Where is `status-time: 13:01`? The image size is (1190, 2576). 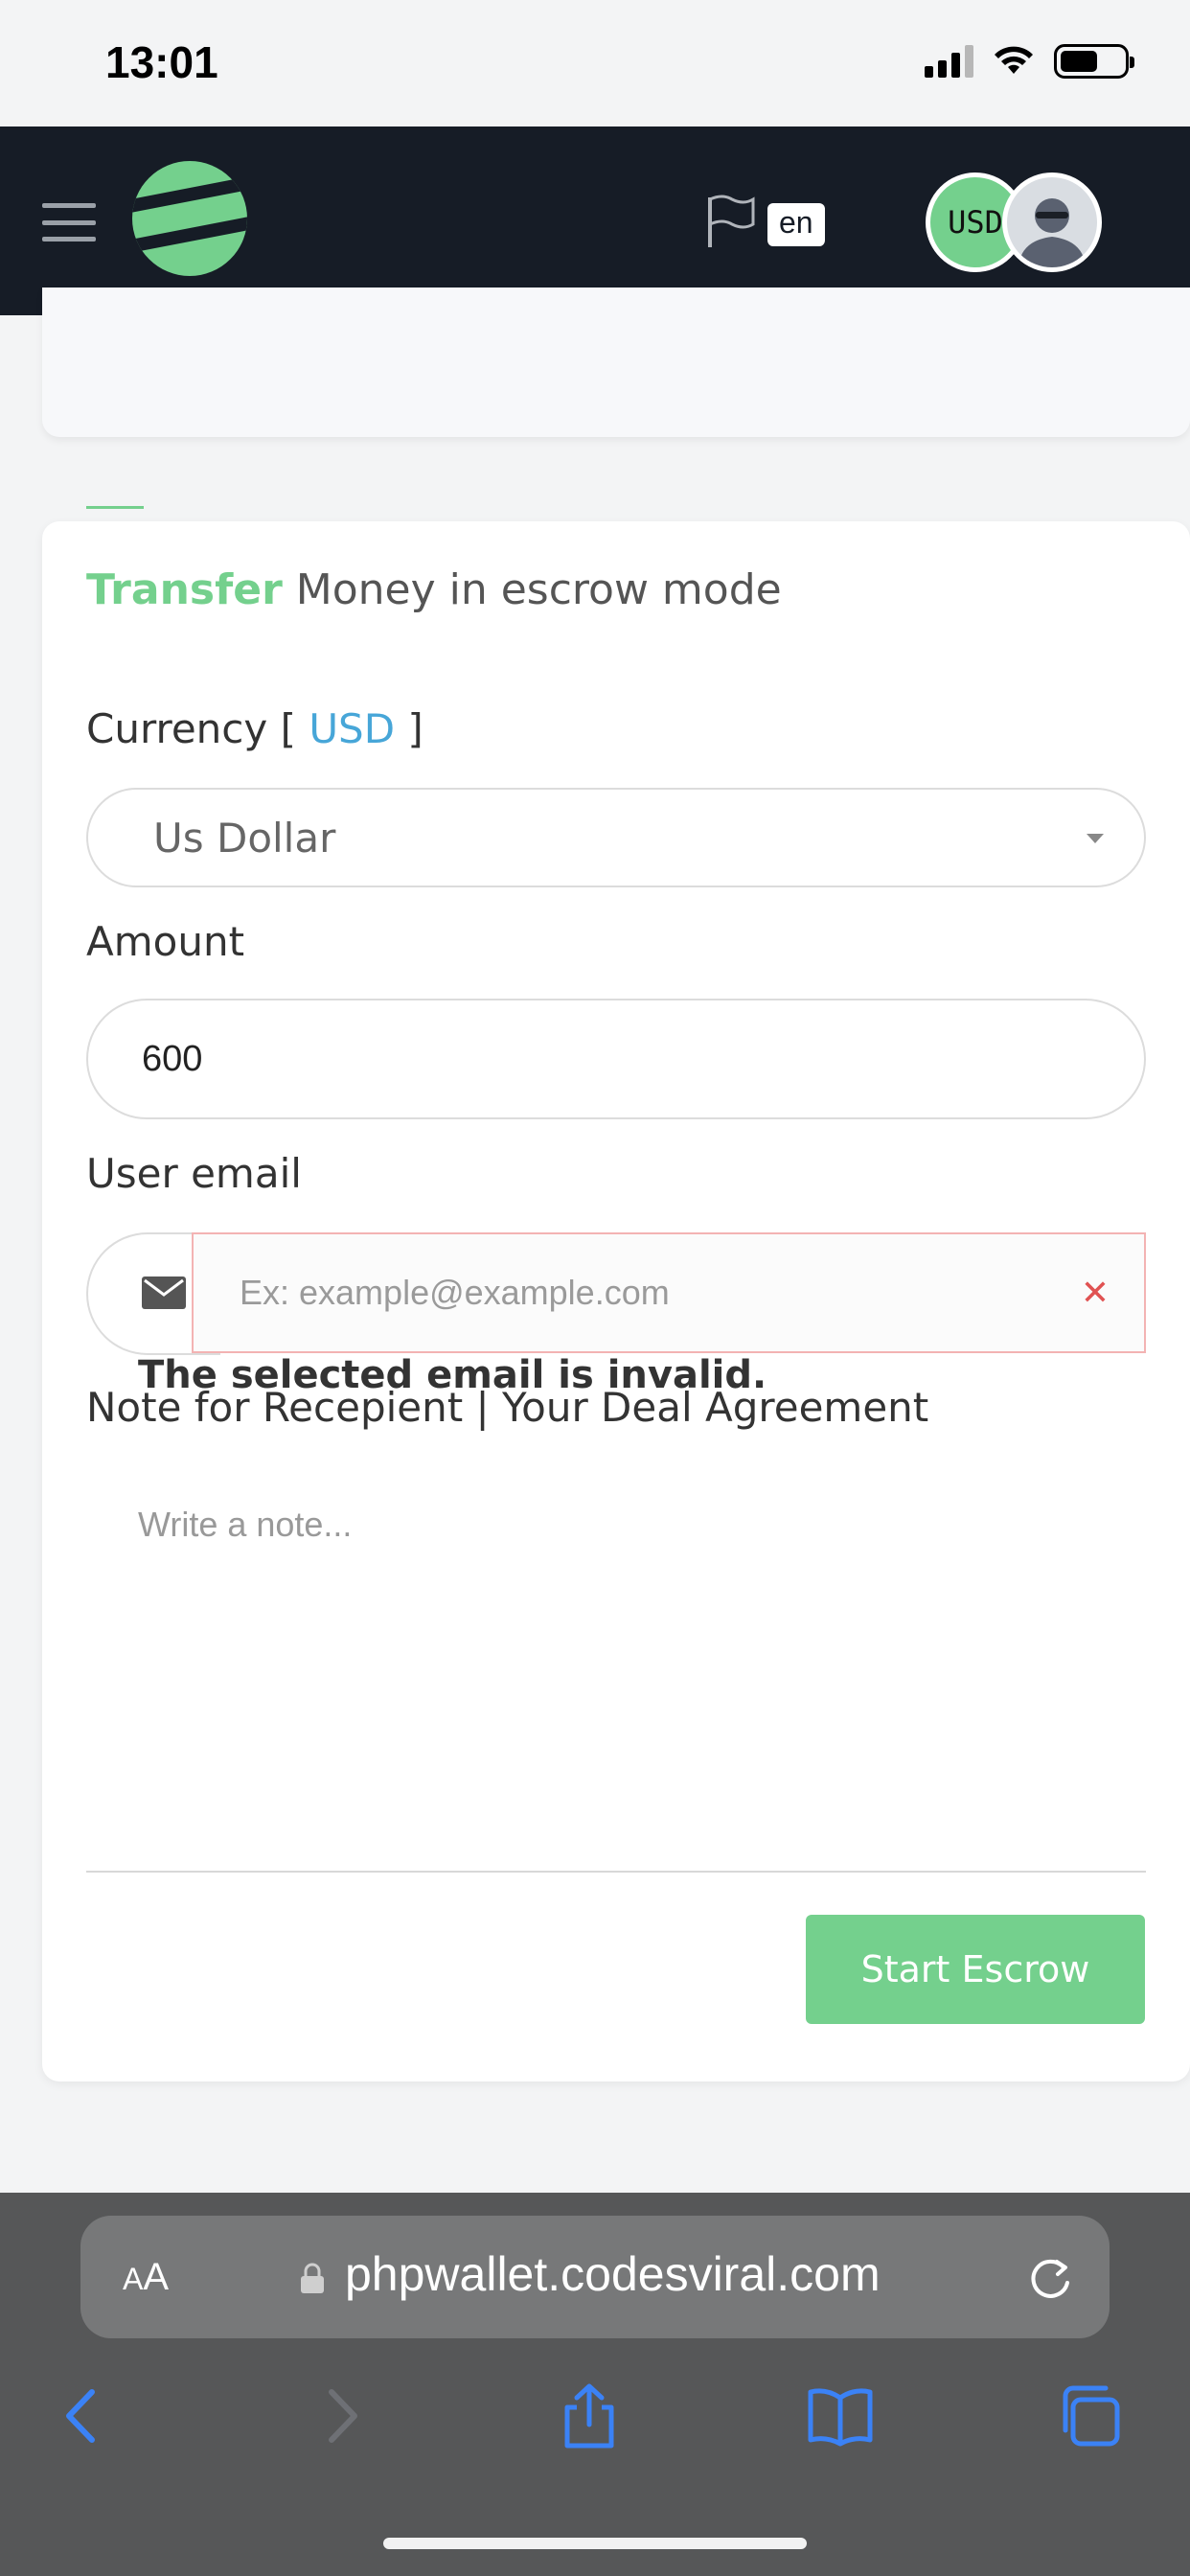
status-time: 13:01 is located at coordinates (162, 62).